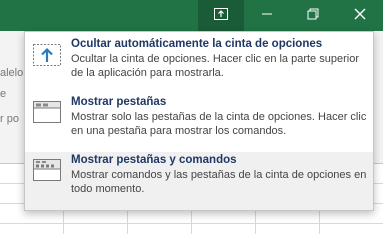 This screenshot has width=383, height=240. I want to click on show-tabs-icon, so click(47, 112).